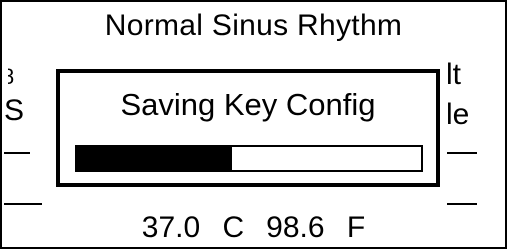 This screenshot has height=249, width=507. I want to click on background-fragment-right-top: lt, so click(453, 74).